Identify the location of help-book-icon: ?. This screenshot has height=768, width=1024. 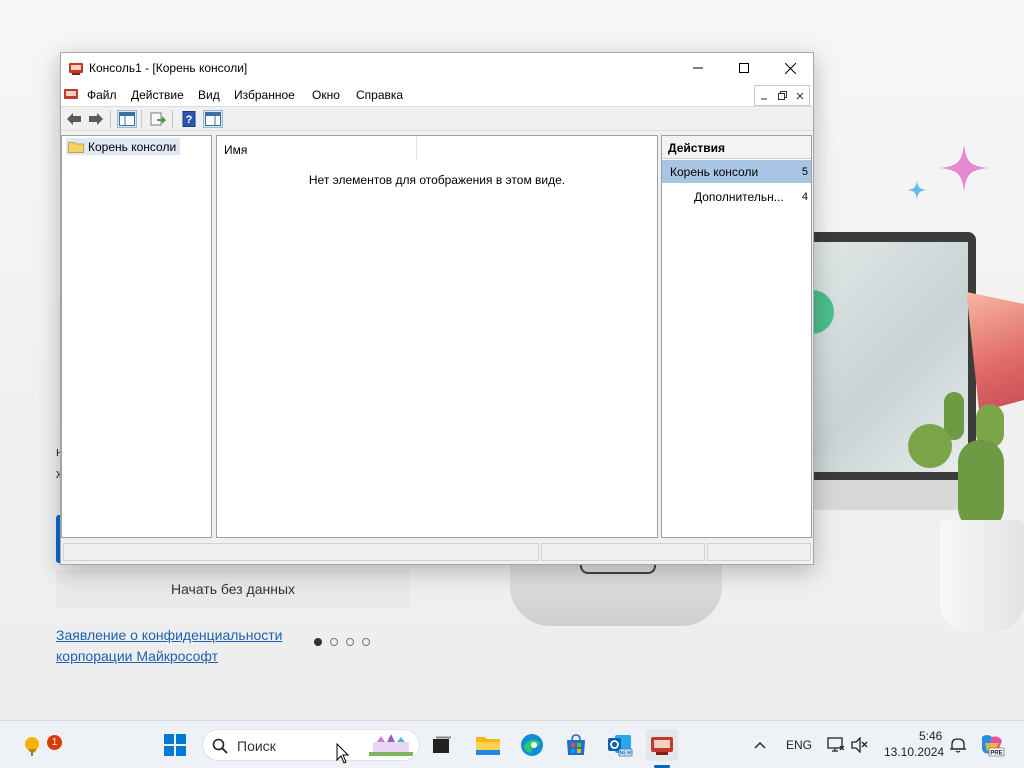
(189, 119).